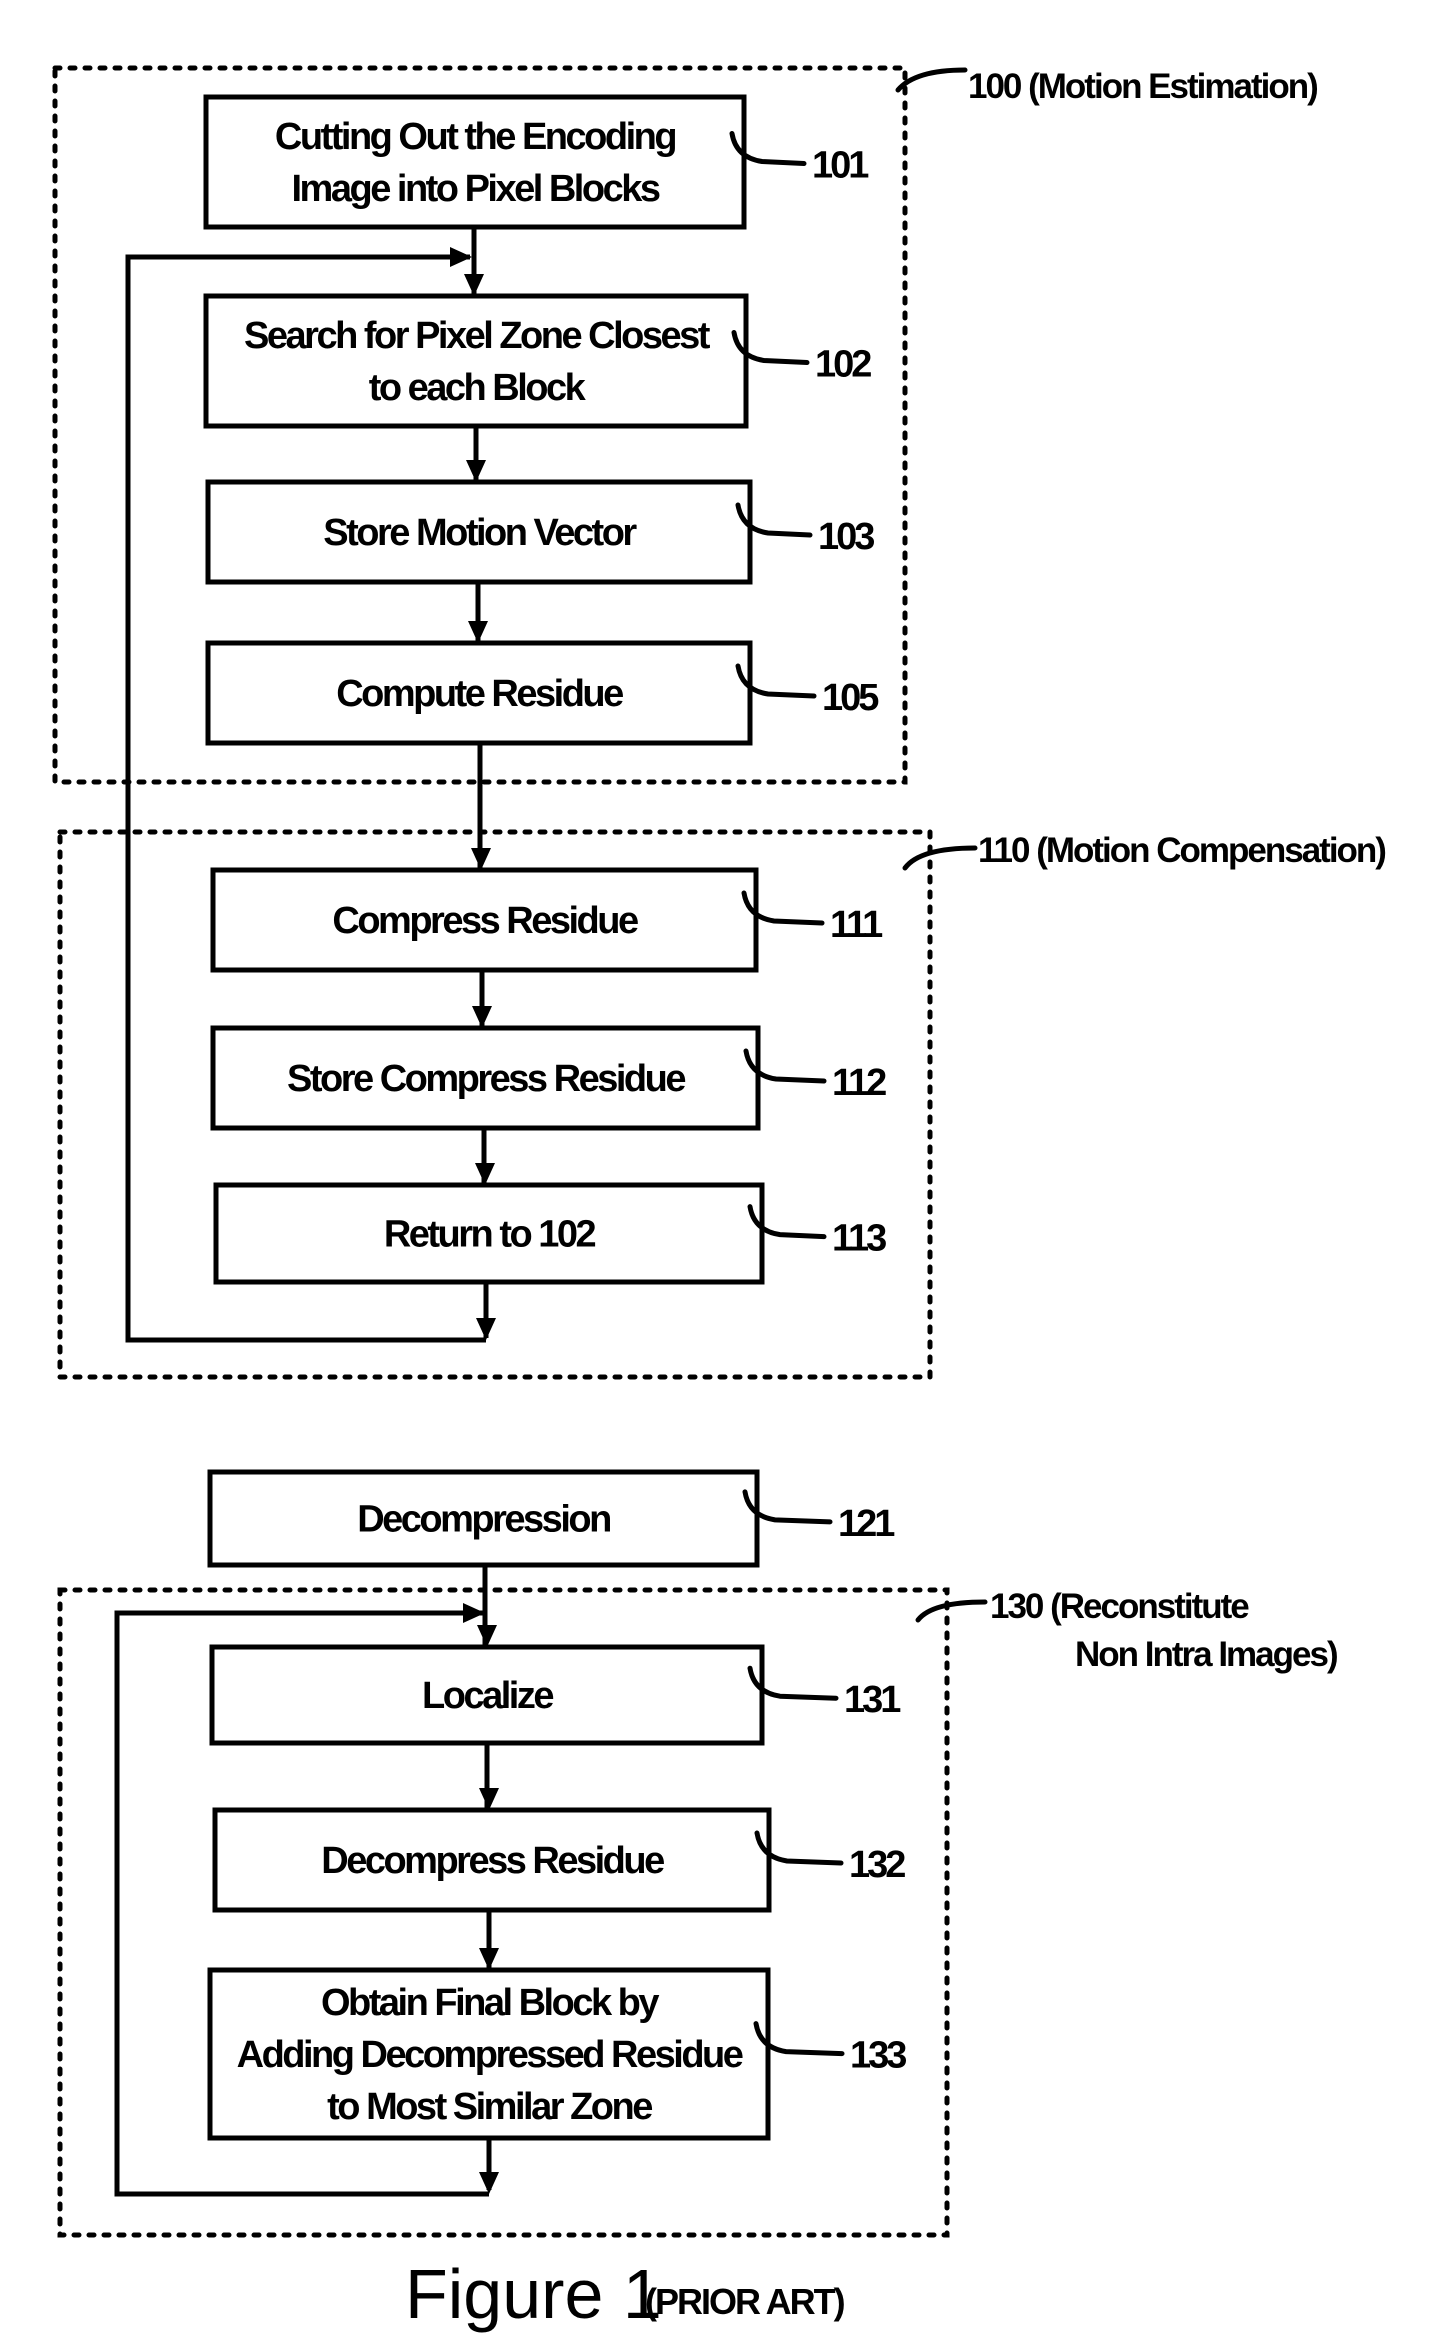  Describe the element at coordinates (1142, 86) in the screenshot. I see `group-label-motion-estimation: 100 (Motion Estimation)` at that location.